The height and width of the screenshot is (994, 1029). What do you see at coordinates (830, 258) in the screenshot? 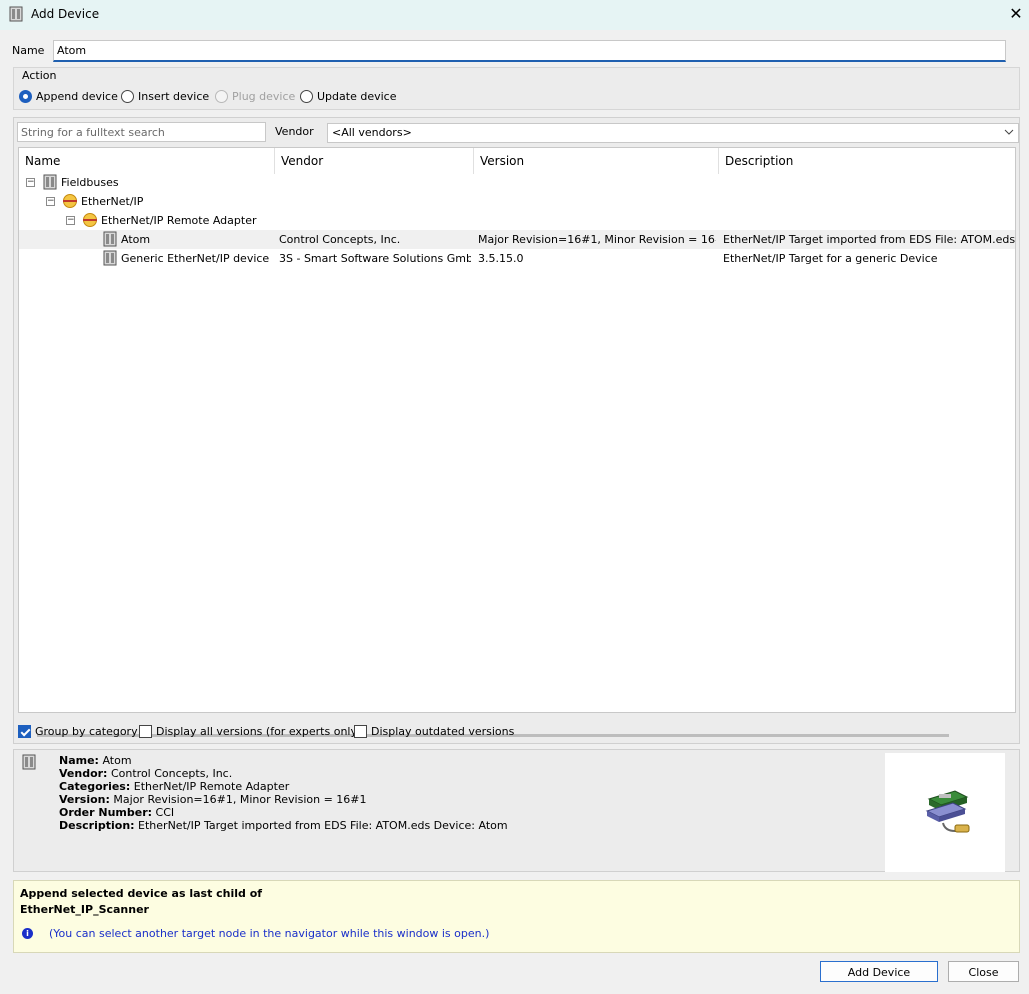
I see `device-description-cell: EtherNet/IP Target for a generic Device` at bounding box center [830, 258].